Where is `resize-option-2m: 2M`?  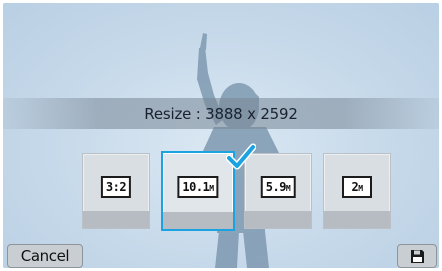 resize-option-2m: 2M is located at coordinates (357, 191).